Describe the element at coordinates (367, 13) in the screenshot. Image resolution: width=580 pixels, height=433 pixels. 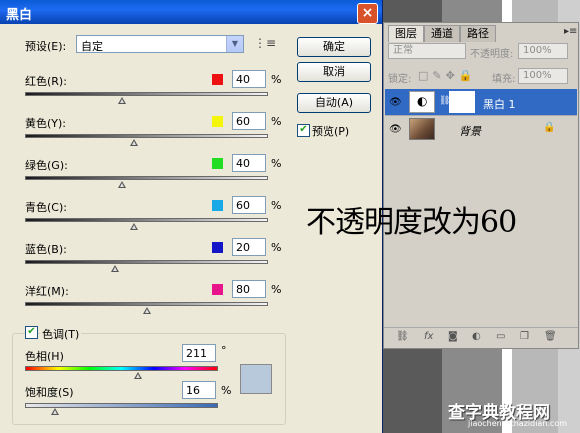
I see `close-button: ×` at that location.